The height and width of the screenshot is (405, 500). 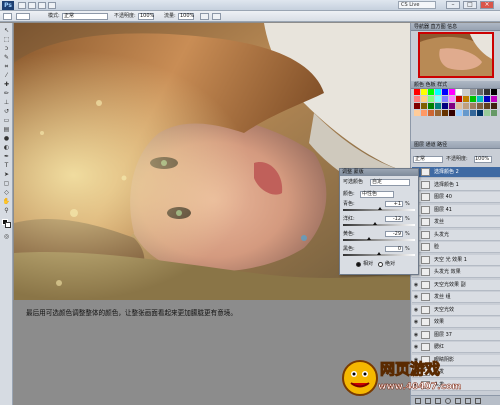 I want to click on menu-icons, so click(x=48, y=5).